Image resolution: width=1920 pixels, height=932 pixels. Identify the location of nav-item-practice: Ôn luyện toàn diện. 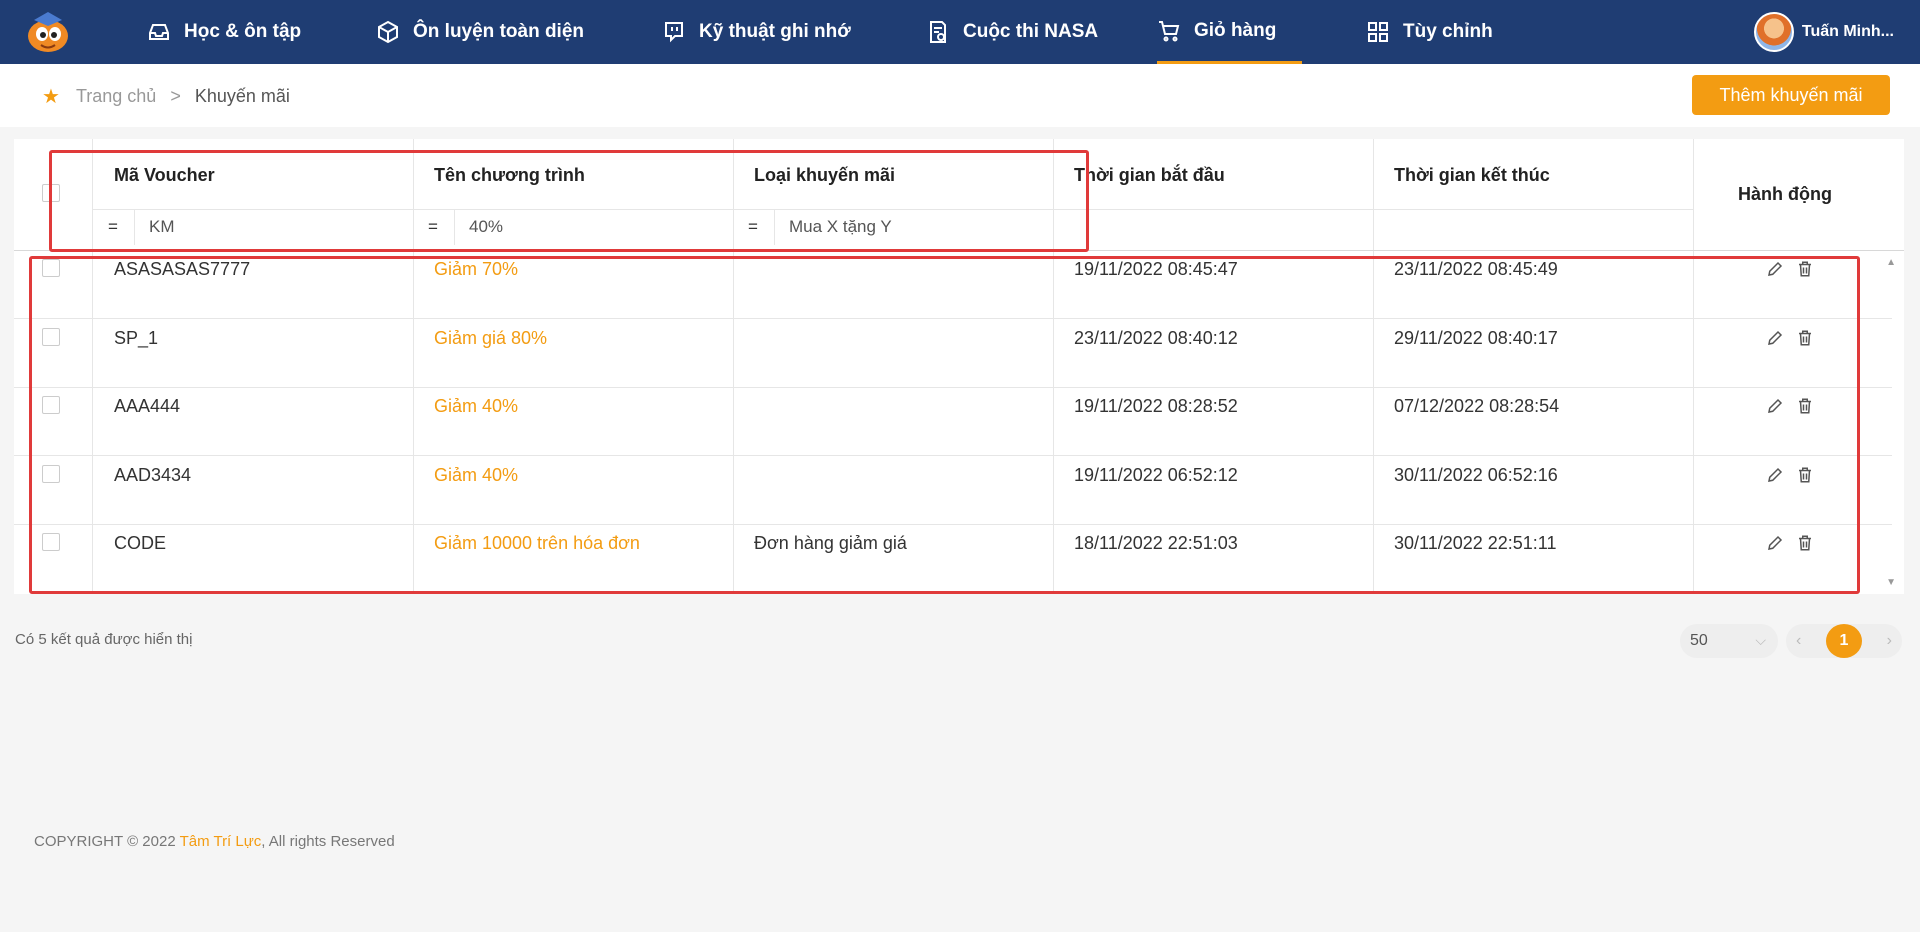
(480, 32).